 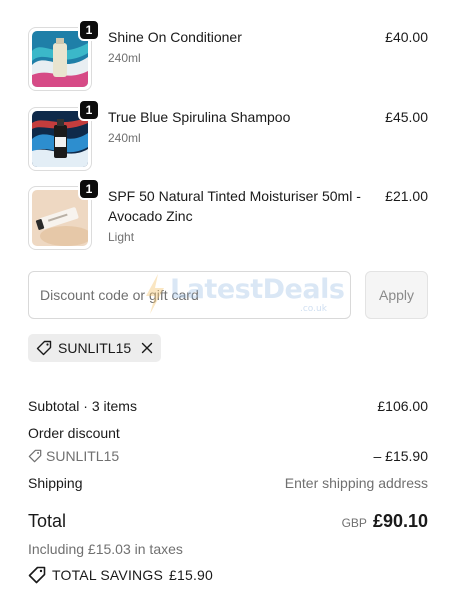 I want to click on discount-code-label: SUNLITL15, so click(x=83, y=456).